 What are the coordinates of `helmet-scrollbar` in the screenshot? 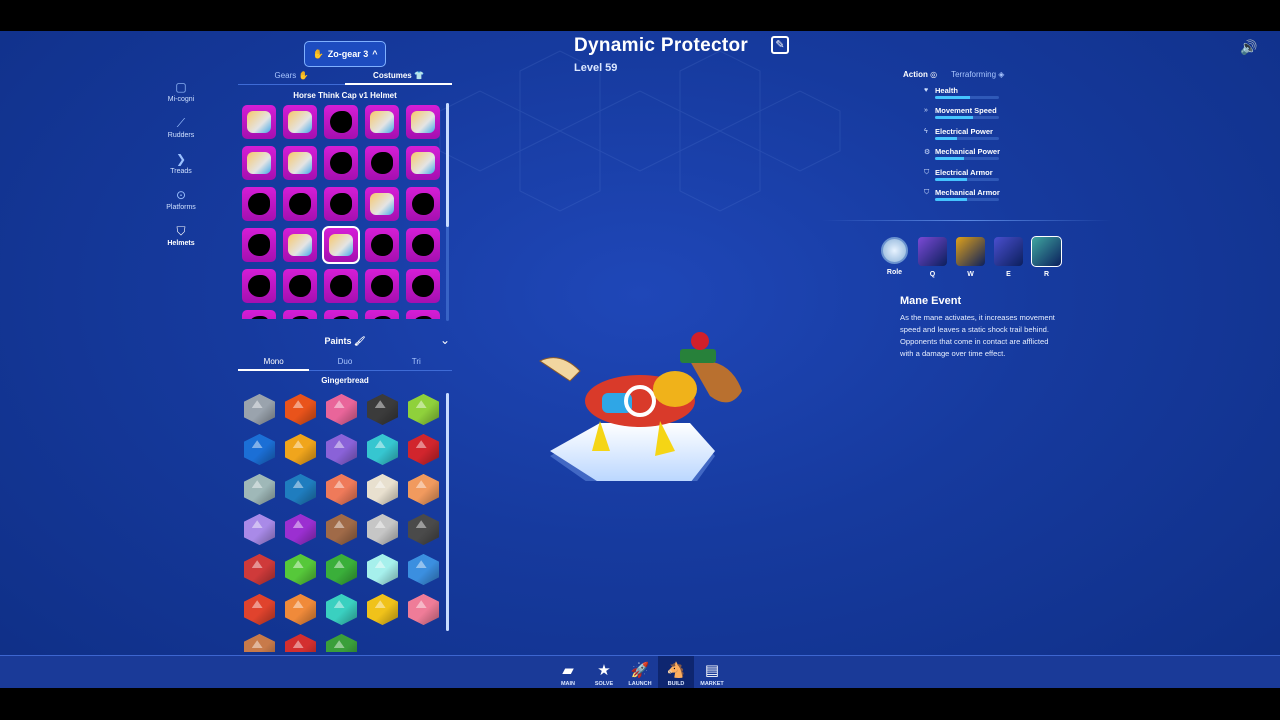 It's located at (447, 212).